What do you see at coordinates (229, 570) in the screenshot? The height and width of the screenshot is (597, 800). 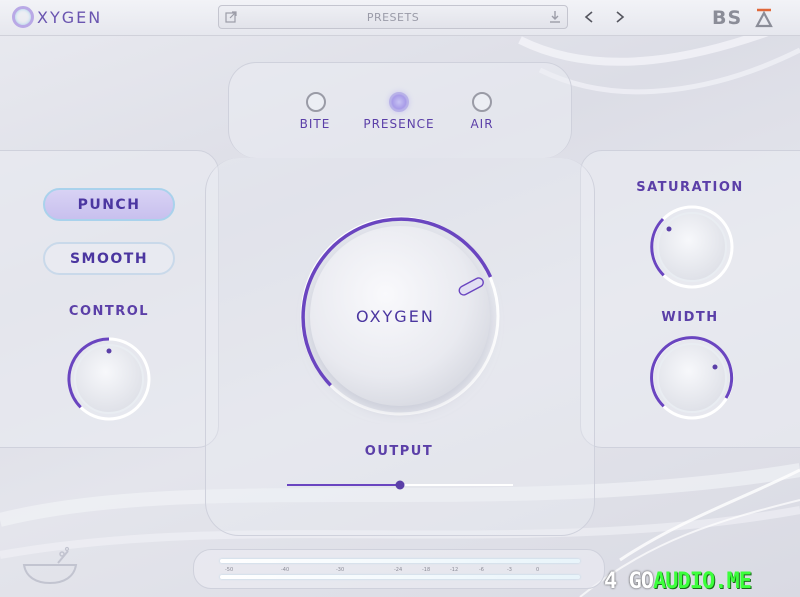 I see `meter-tick: -50` at bounding box center [229, 570].